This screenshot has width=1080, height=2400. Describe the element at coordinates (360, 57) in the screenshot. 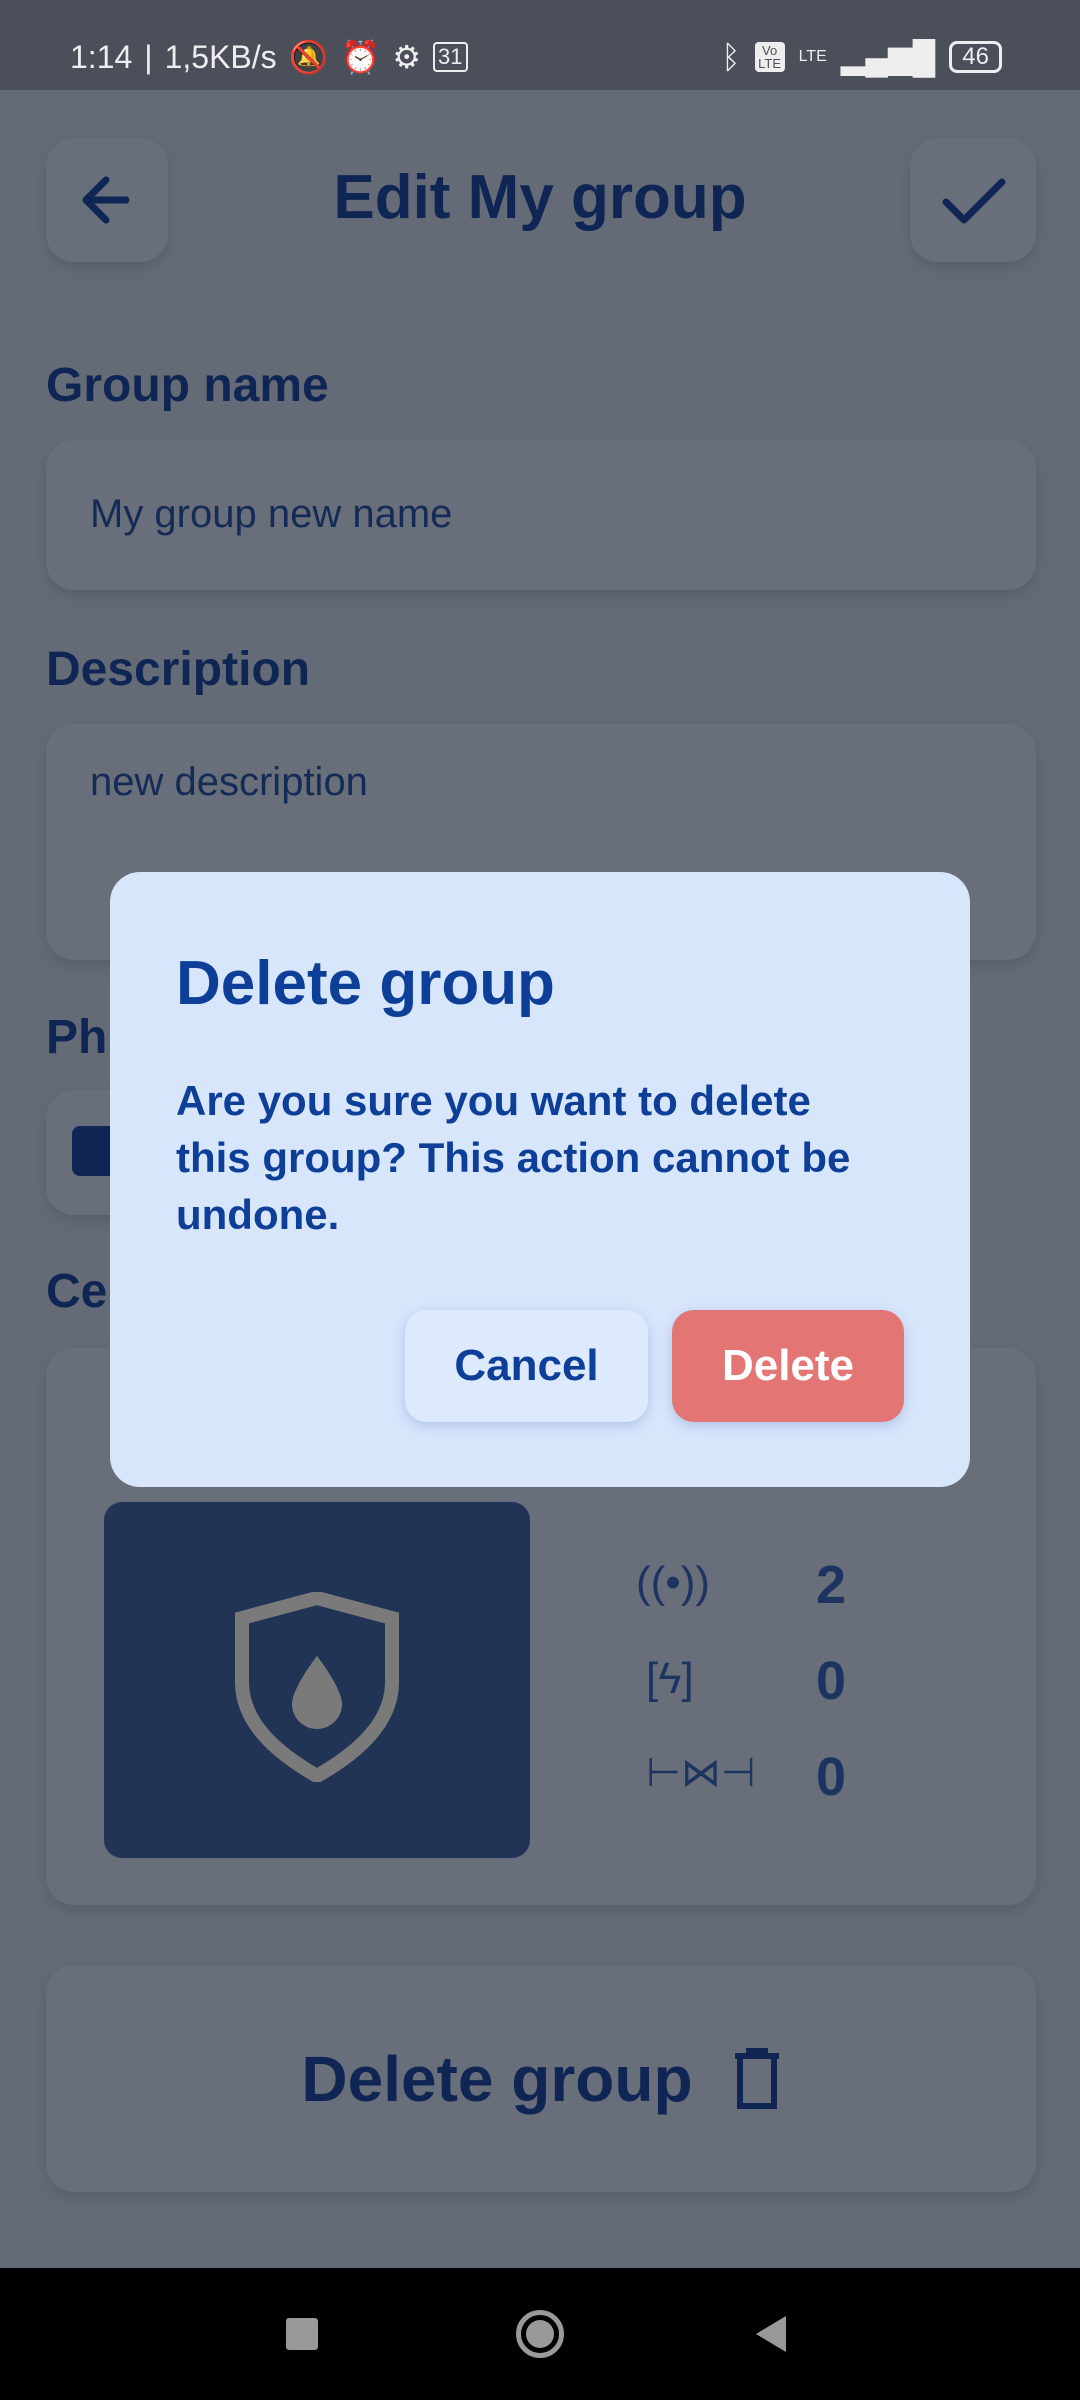

I see `alarm-icon: ⏰` at that location.